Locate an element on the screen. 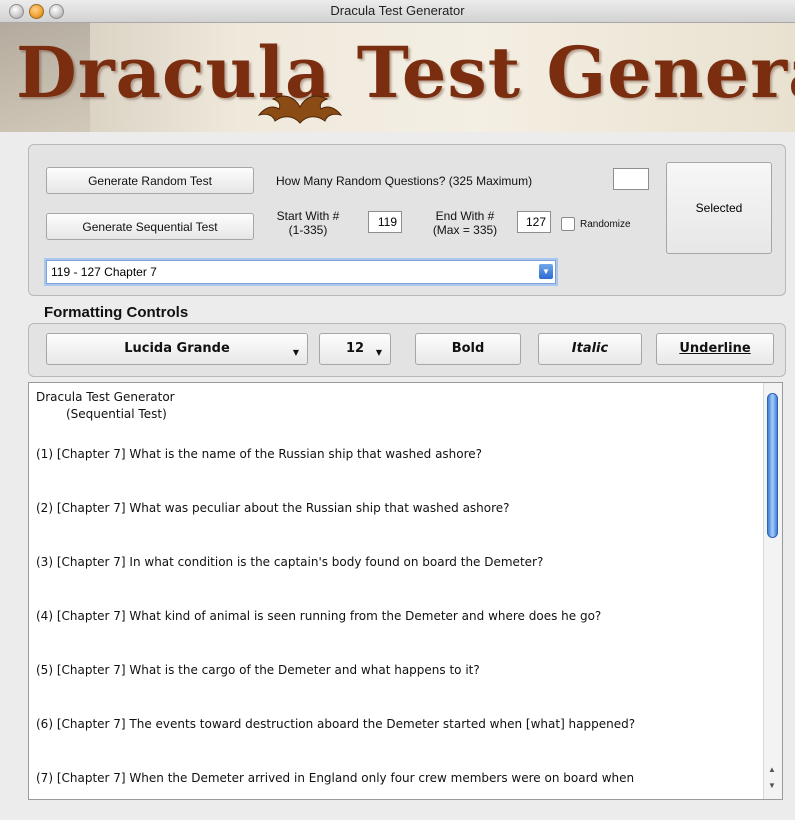 Image resolution: width=795 pixels, height=820 pixels. formatting-controls-heading: Formatting Controls is located at coordinates (116, 312).